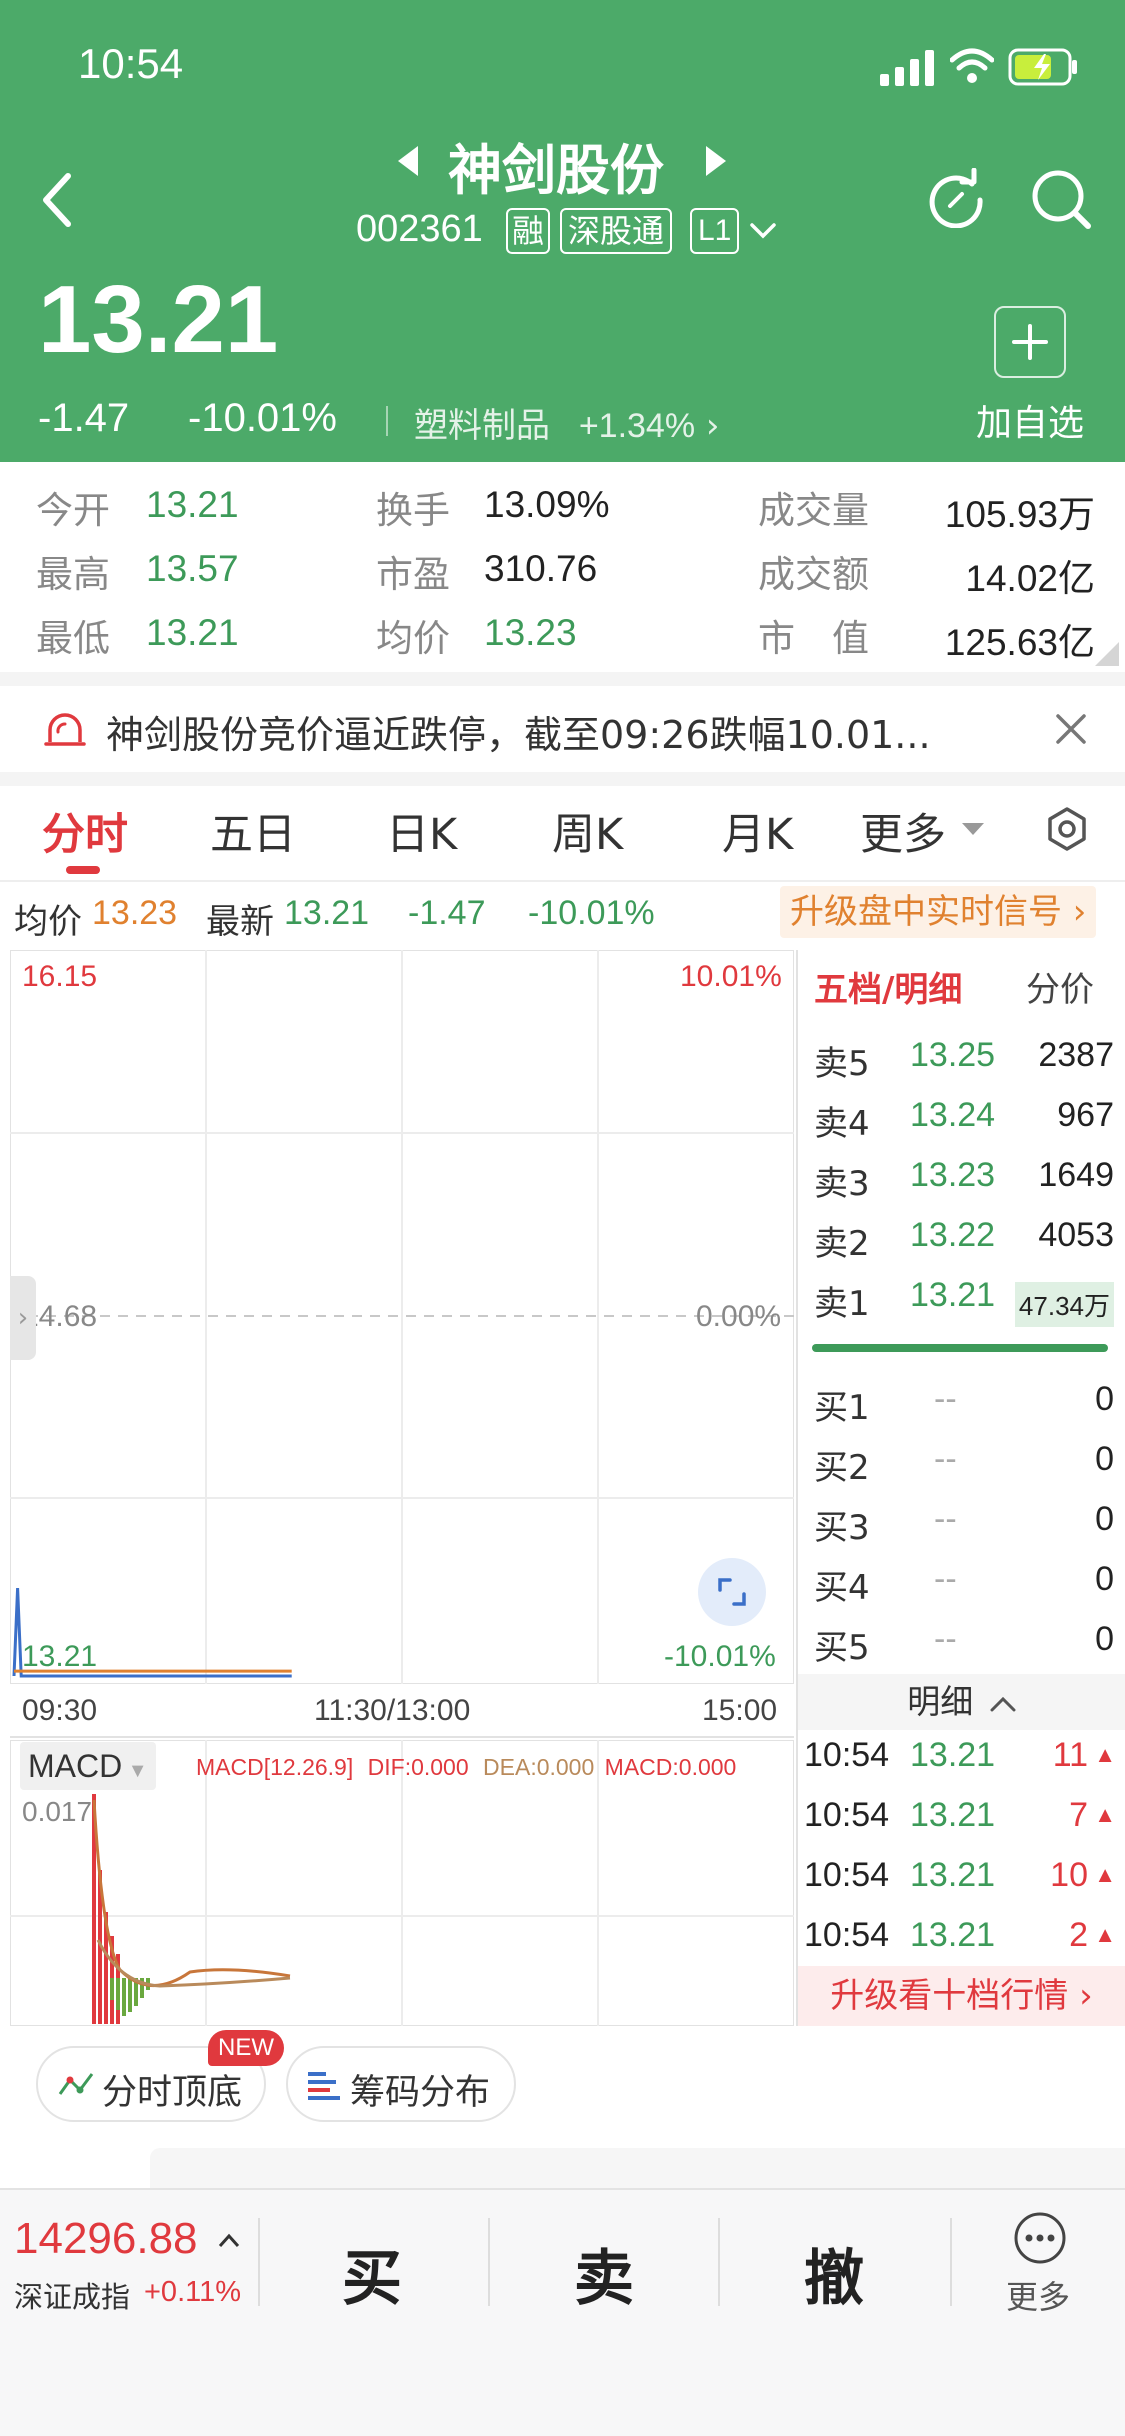  Describe the element at coordinates (1040, 2260) in the screenshot. I see `more-button: 更多` at that location.